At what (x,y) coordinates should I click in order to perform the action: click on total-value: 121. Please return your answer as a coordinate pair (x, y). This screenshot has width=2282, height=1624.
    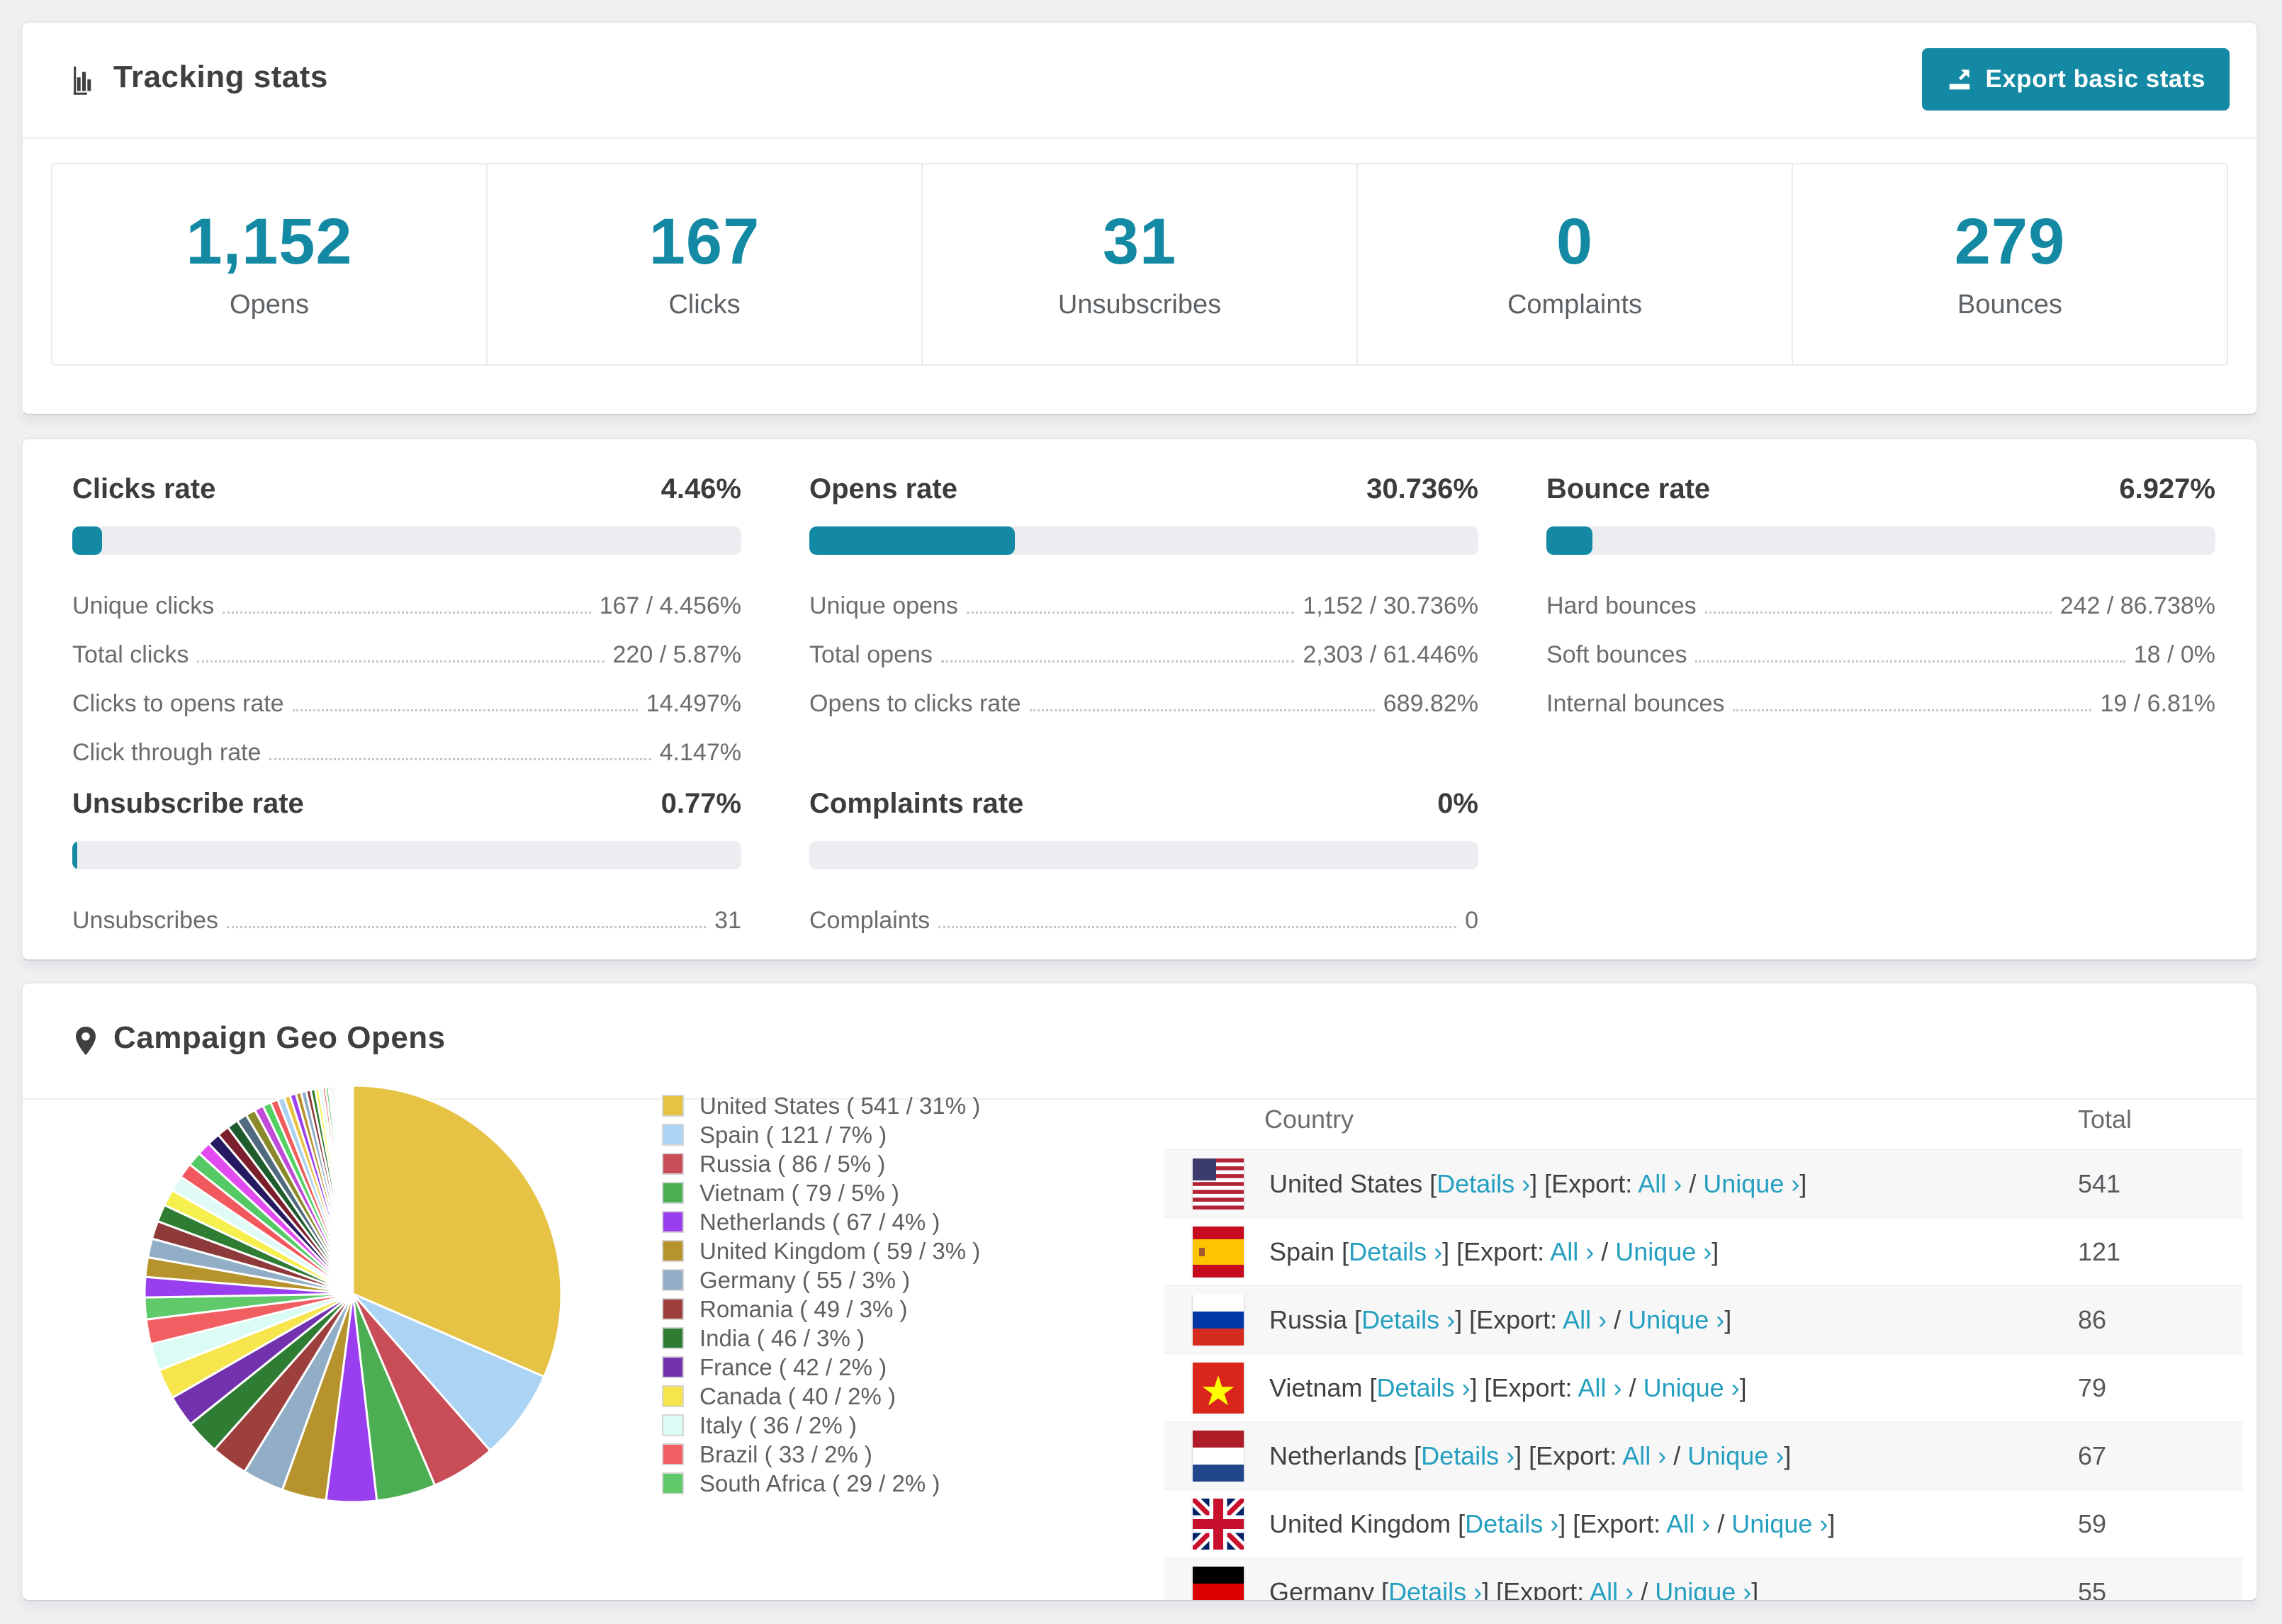
    Looking at the image, I should click on (2099, 1251).